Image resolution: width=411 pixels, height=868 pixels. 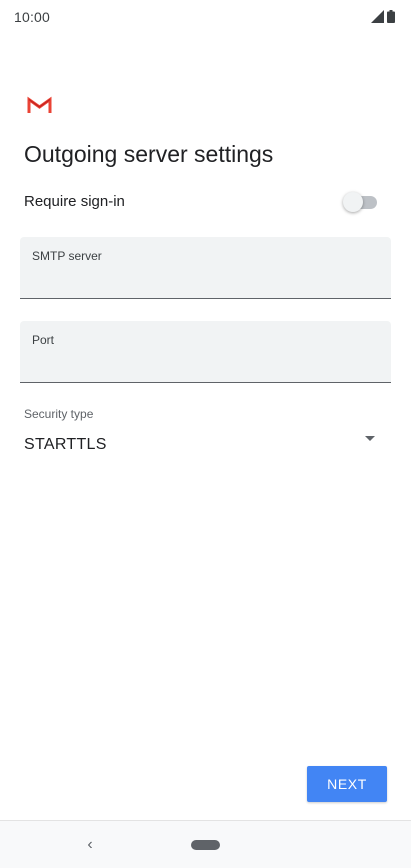 What do you see at coordinates (65, 445) in the screenshot?
I see `security-type-value: STARTTLS` at bounding box center [65, 445].